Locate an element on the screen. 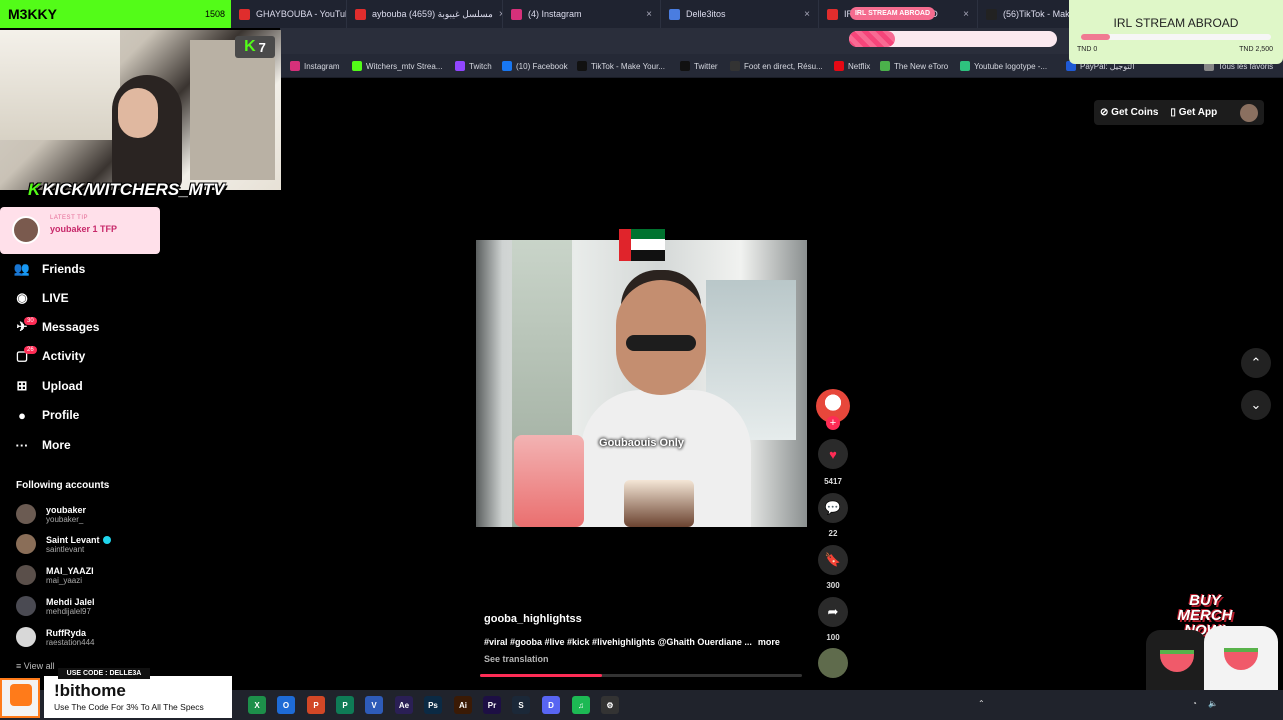 Image resolution: width=1283 pixels, height=720 pixels. view-all-link: ≡ View all is located at coordinates (35, 666).